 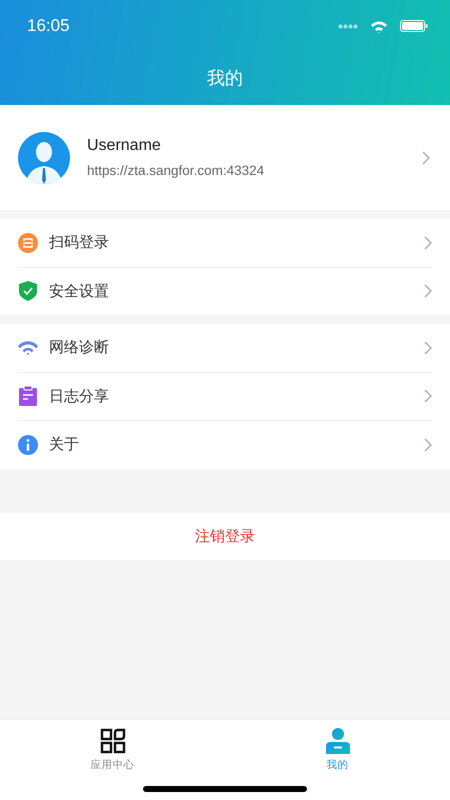 I want to click on info-icon, so click(x=28, y=444).